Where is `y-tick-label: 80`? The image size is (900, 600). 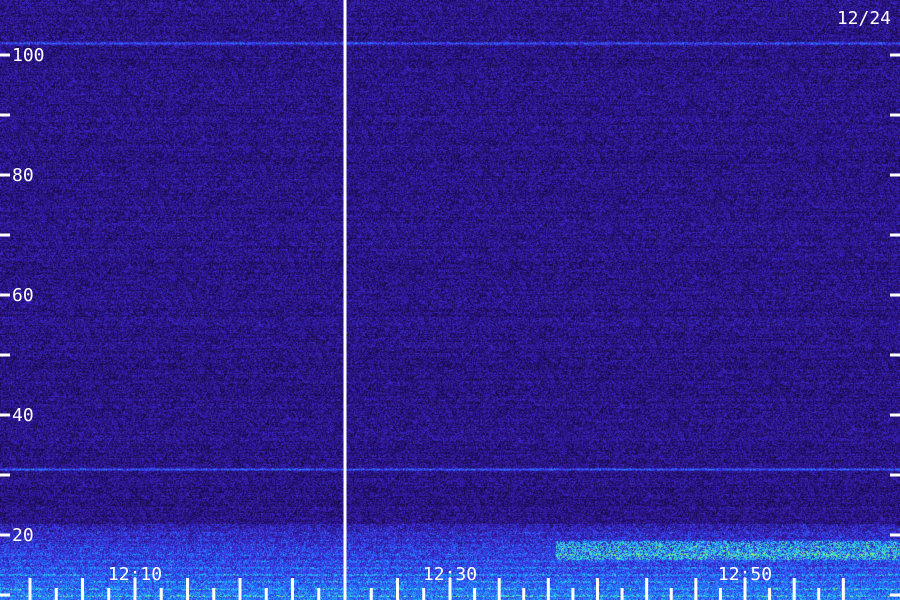
y-tick-label: 80 is located at coordinates (23, 175).